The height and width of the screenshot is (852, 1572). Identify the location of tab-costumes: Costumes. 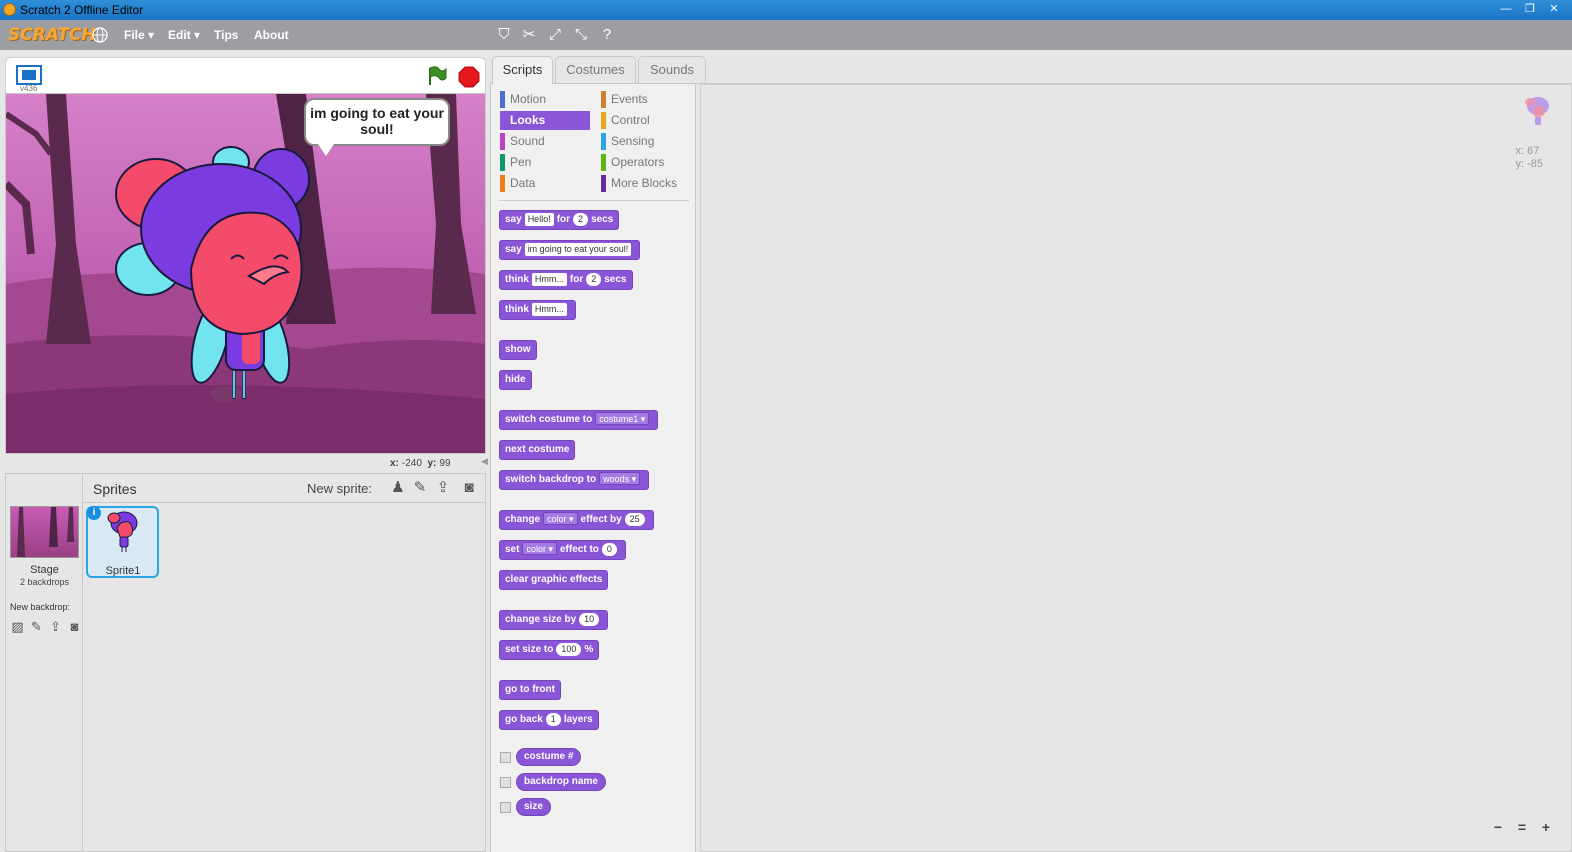
(595, 69).